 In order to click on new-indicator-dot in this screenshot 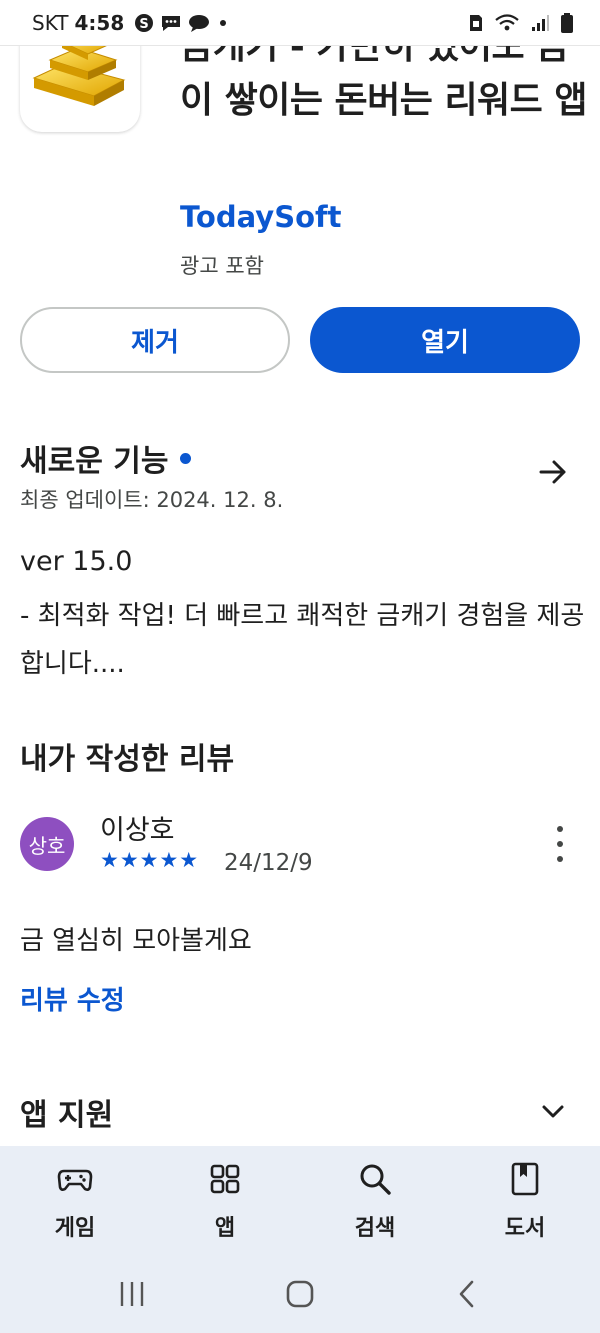, I will do `click(186, 458)`.